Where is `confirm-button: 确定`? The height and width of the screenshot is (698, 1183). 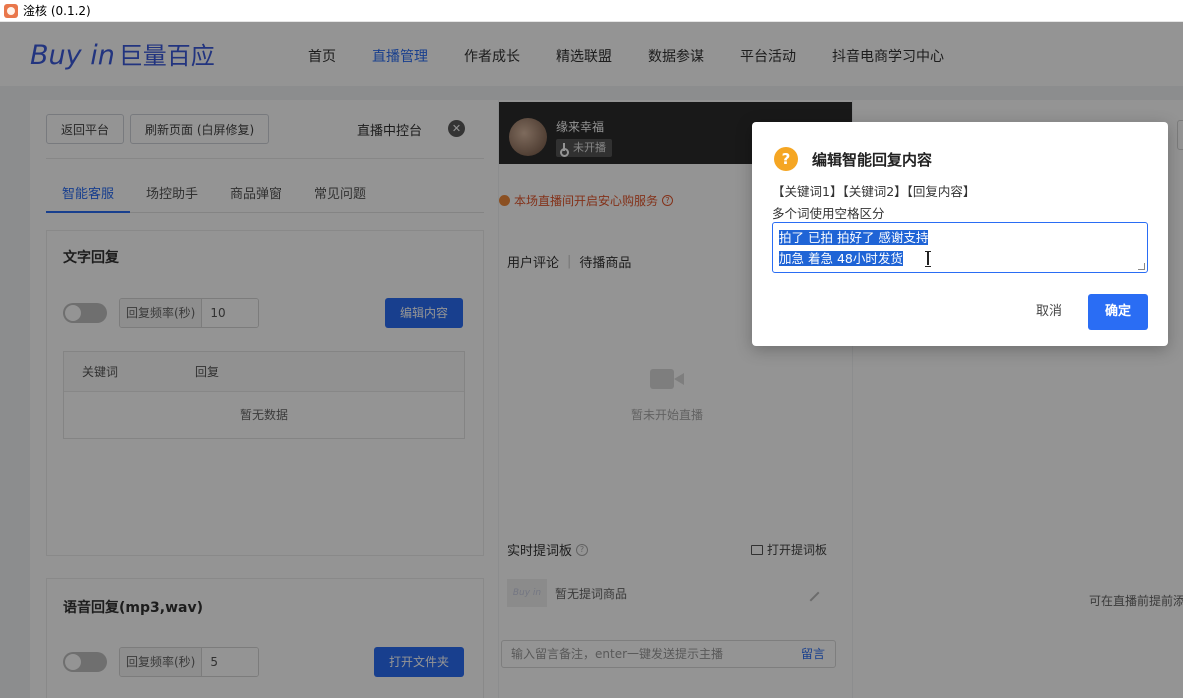
confirm-button: 确定 is located at coordinates (1118, 312).